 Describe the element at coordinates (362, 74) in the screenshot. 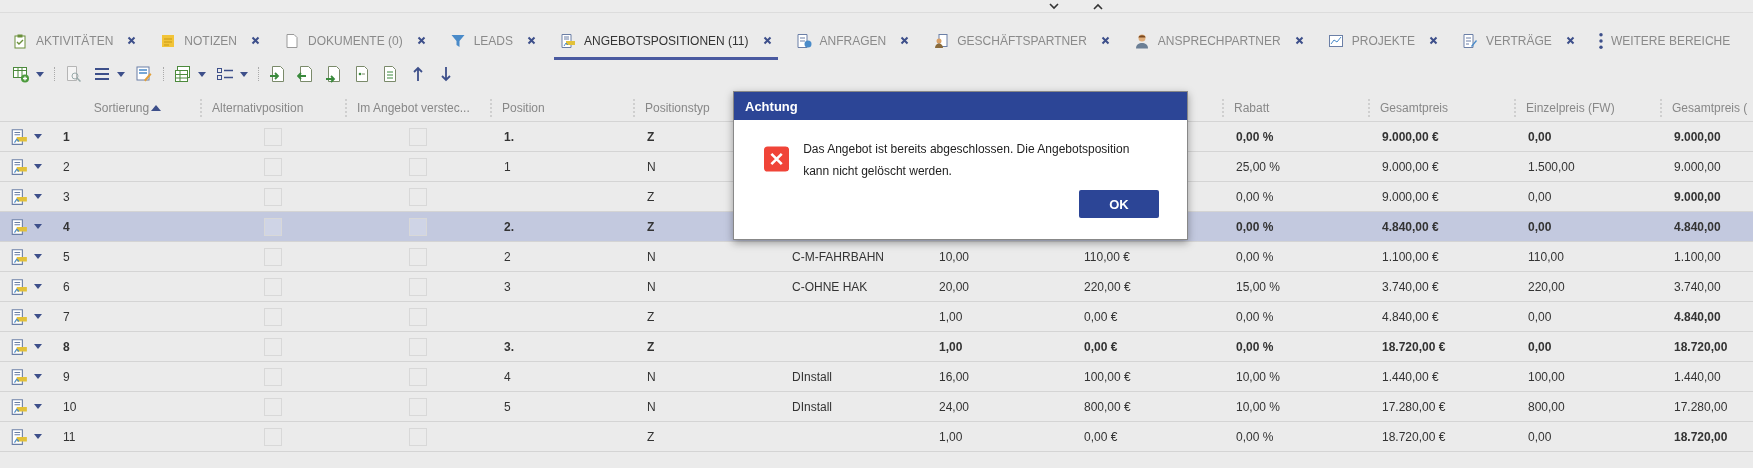

I see `document-item-icon` at that location.